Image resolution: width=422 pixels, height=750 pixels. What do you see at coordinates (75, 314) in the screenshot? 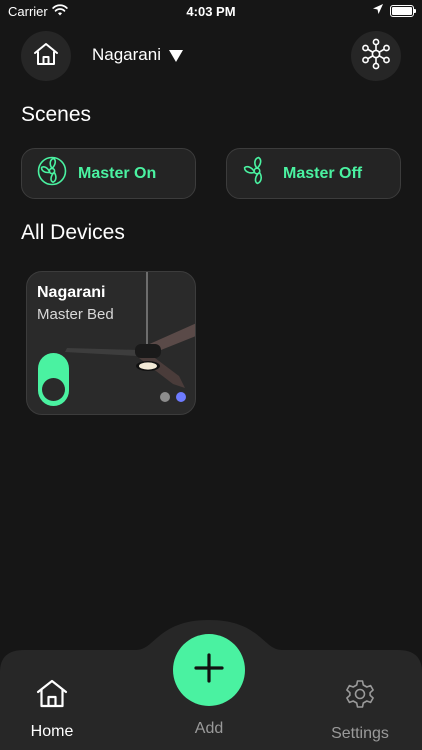
I see `device-room: Master Bed` at bounding box center [75, 314].